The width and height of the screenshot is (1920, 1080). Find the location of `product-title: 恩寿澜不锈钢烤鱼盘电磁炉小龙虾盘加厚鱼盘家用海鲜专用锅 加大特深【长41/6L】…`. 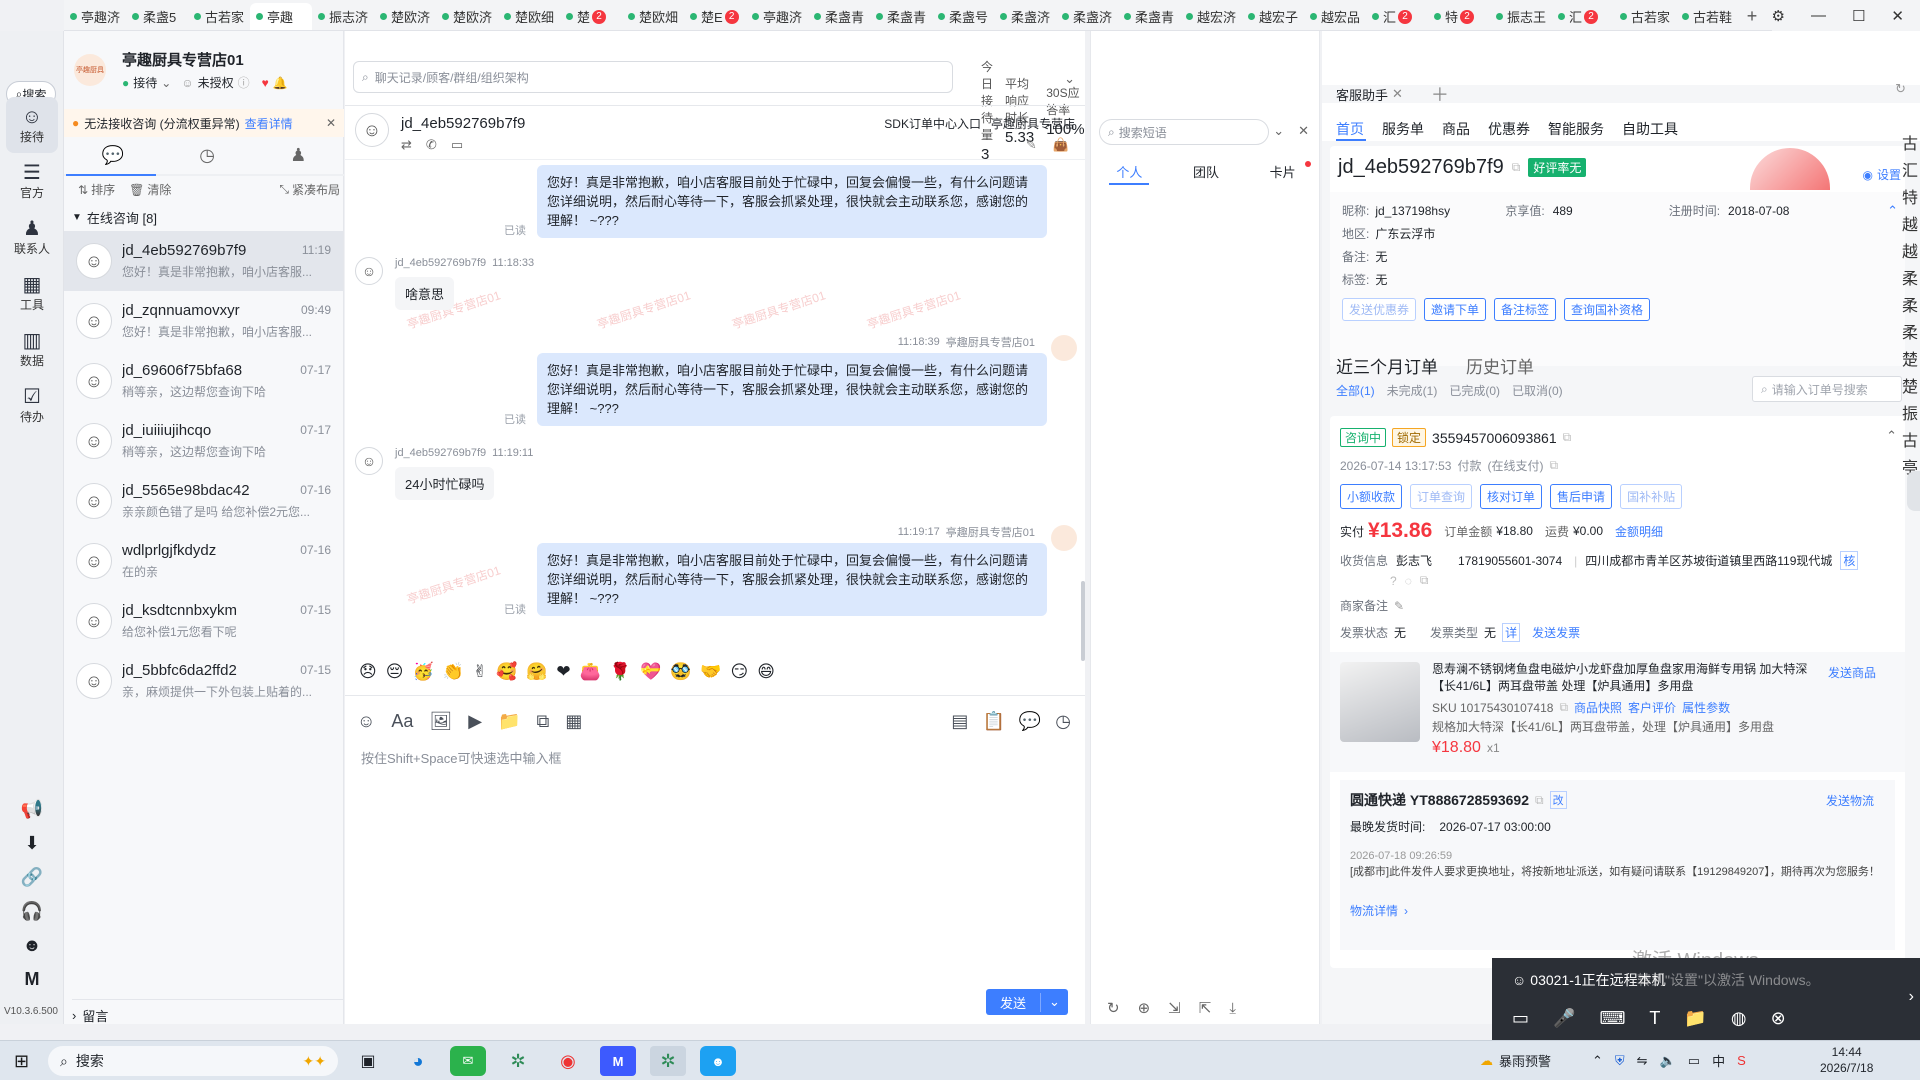

product-title: 恩寿澜不锈钢烤鱼盘电磁炉小龙虾盘加厚鱼盘家用海鲜专用锅 加大特深【长41/6L】… is located at coordinates (1622, 678).